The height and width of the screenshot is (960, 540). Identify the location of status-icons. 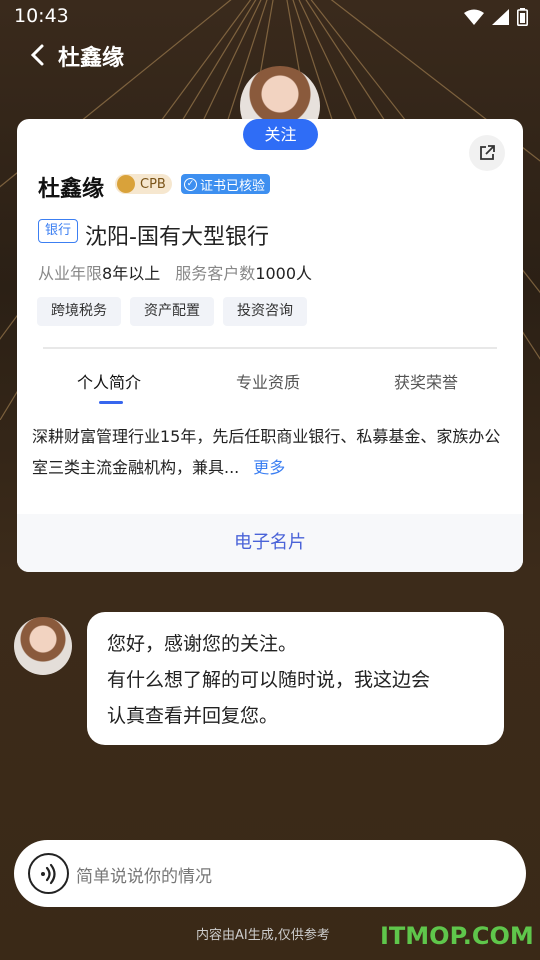
(496, 17).